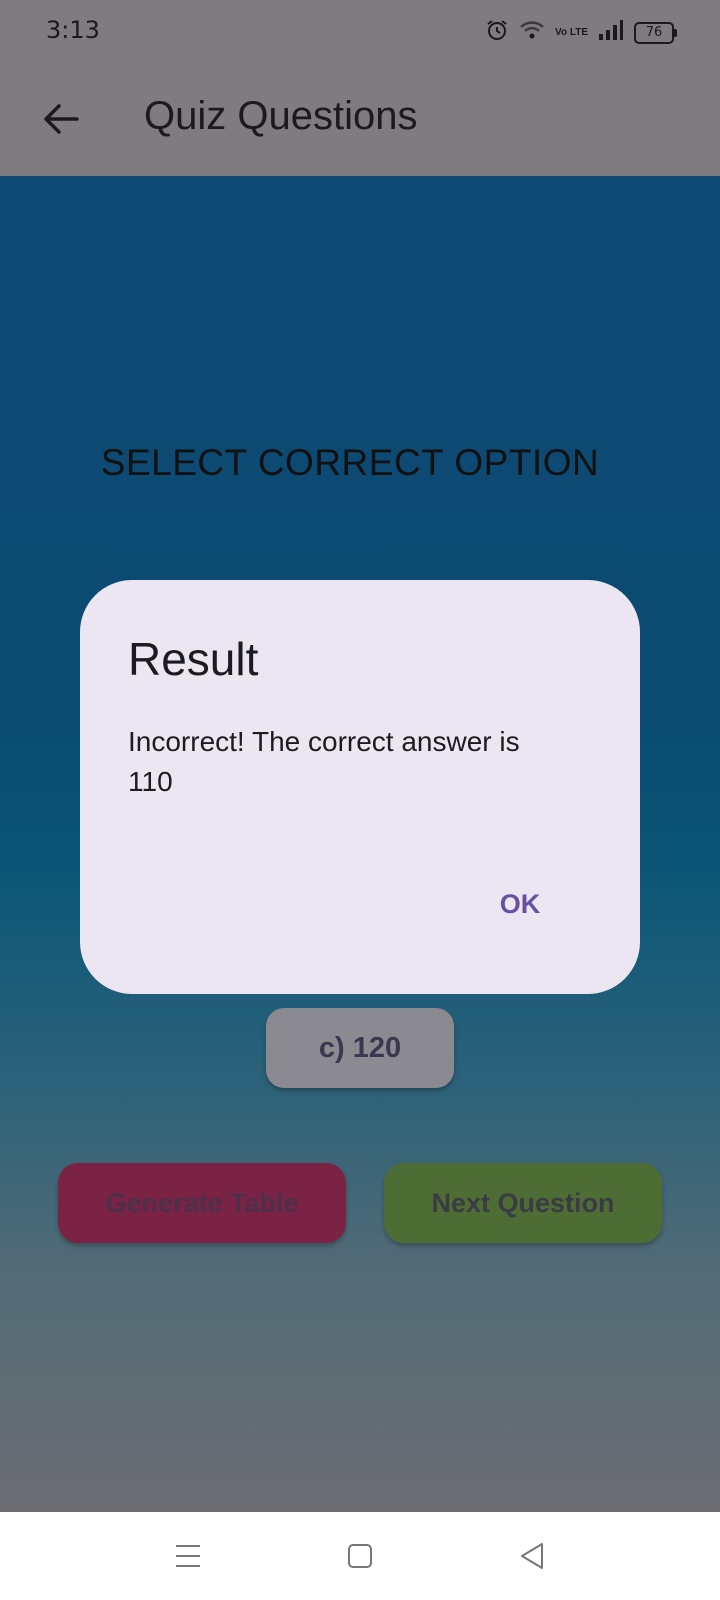  What do you see at coordinates (523, 1203) in the screenshot?
I see `next-question-button: Next Question` at bounding box center [523, 1203].